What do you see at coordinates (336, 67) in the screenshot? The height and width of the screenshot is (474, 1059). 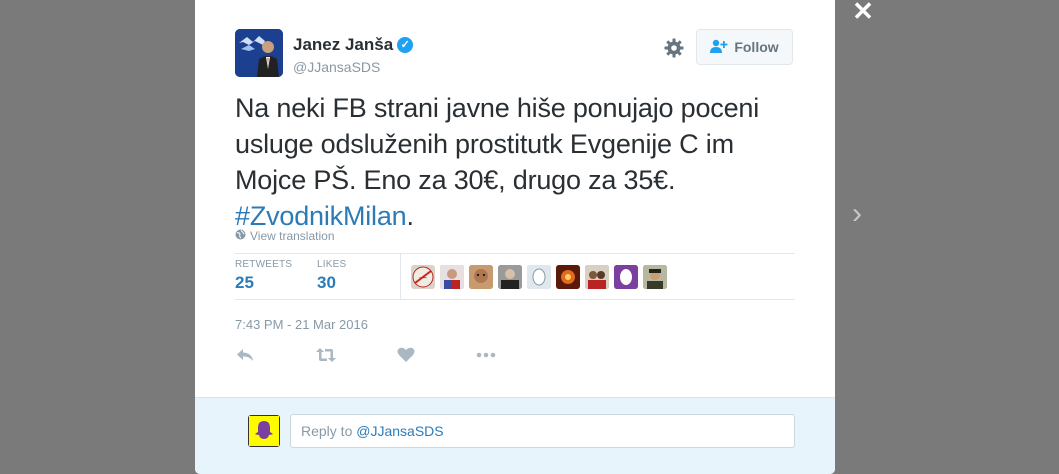 I see `author-handle: @JJansaSDS` at bounding box center [336, 67].